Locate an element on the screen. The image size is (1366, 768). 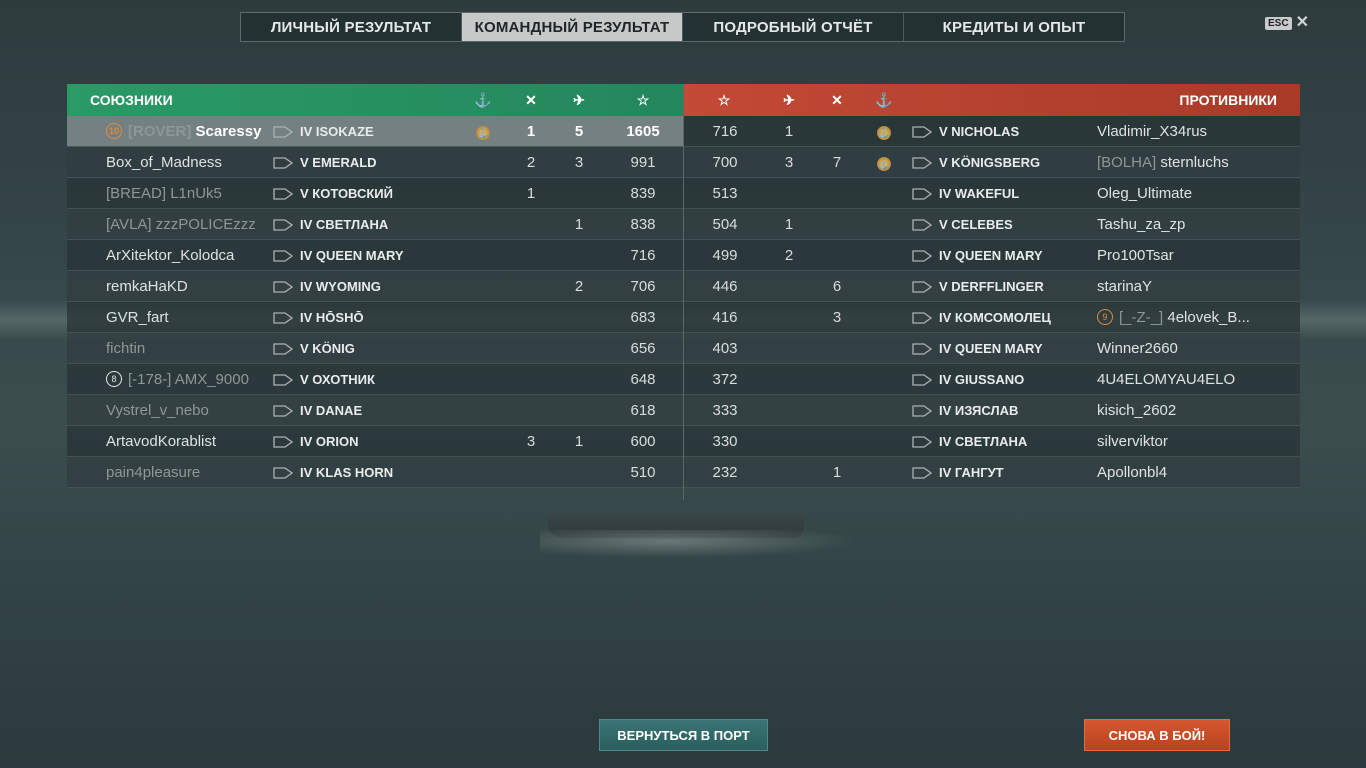
player-name: [BREAD] L1nUk5 is located at coordinates (164, 193).